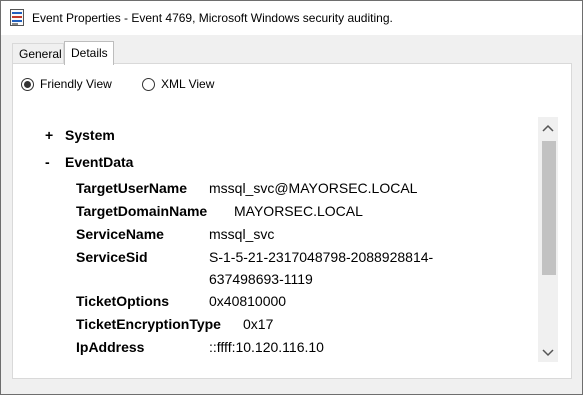 This screenshot has height=395, width=583. What do you see at coordinates (90, 135) in the screenshot?
I see `node-label-system: System` at bounding box center [90, 135].